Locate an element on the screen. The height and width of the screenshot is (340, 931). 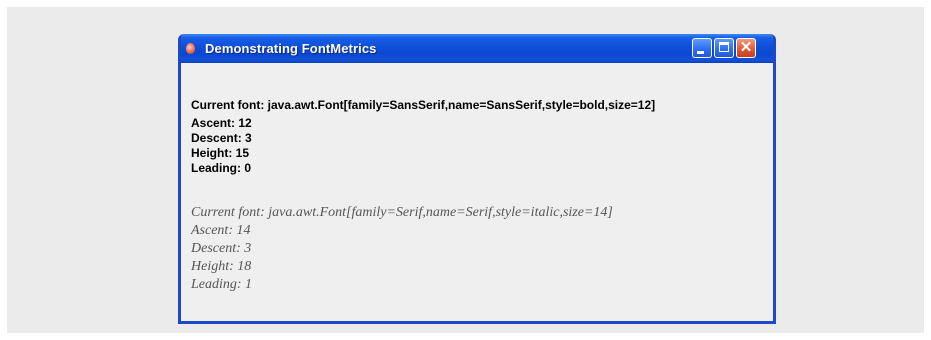
sans-descent-text: Descent: 3 is located at coordinates (221, 138).